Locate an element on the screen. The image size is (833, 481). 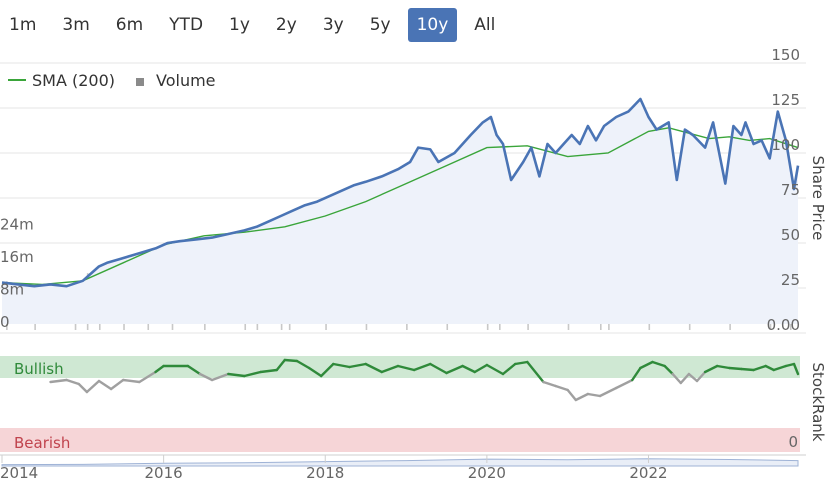
stockrank-zero-tick: 0 is located at coordinates (793, 442).